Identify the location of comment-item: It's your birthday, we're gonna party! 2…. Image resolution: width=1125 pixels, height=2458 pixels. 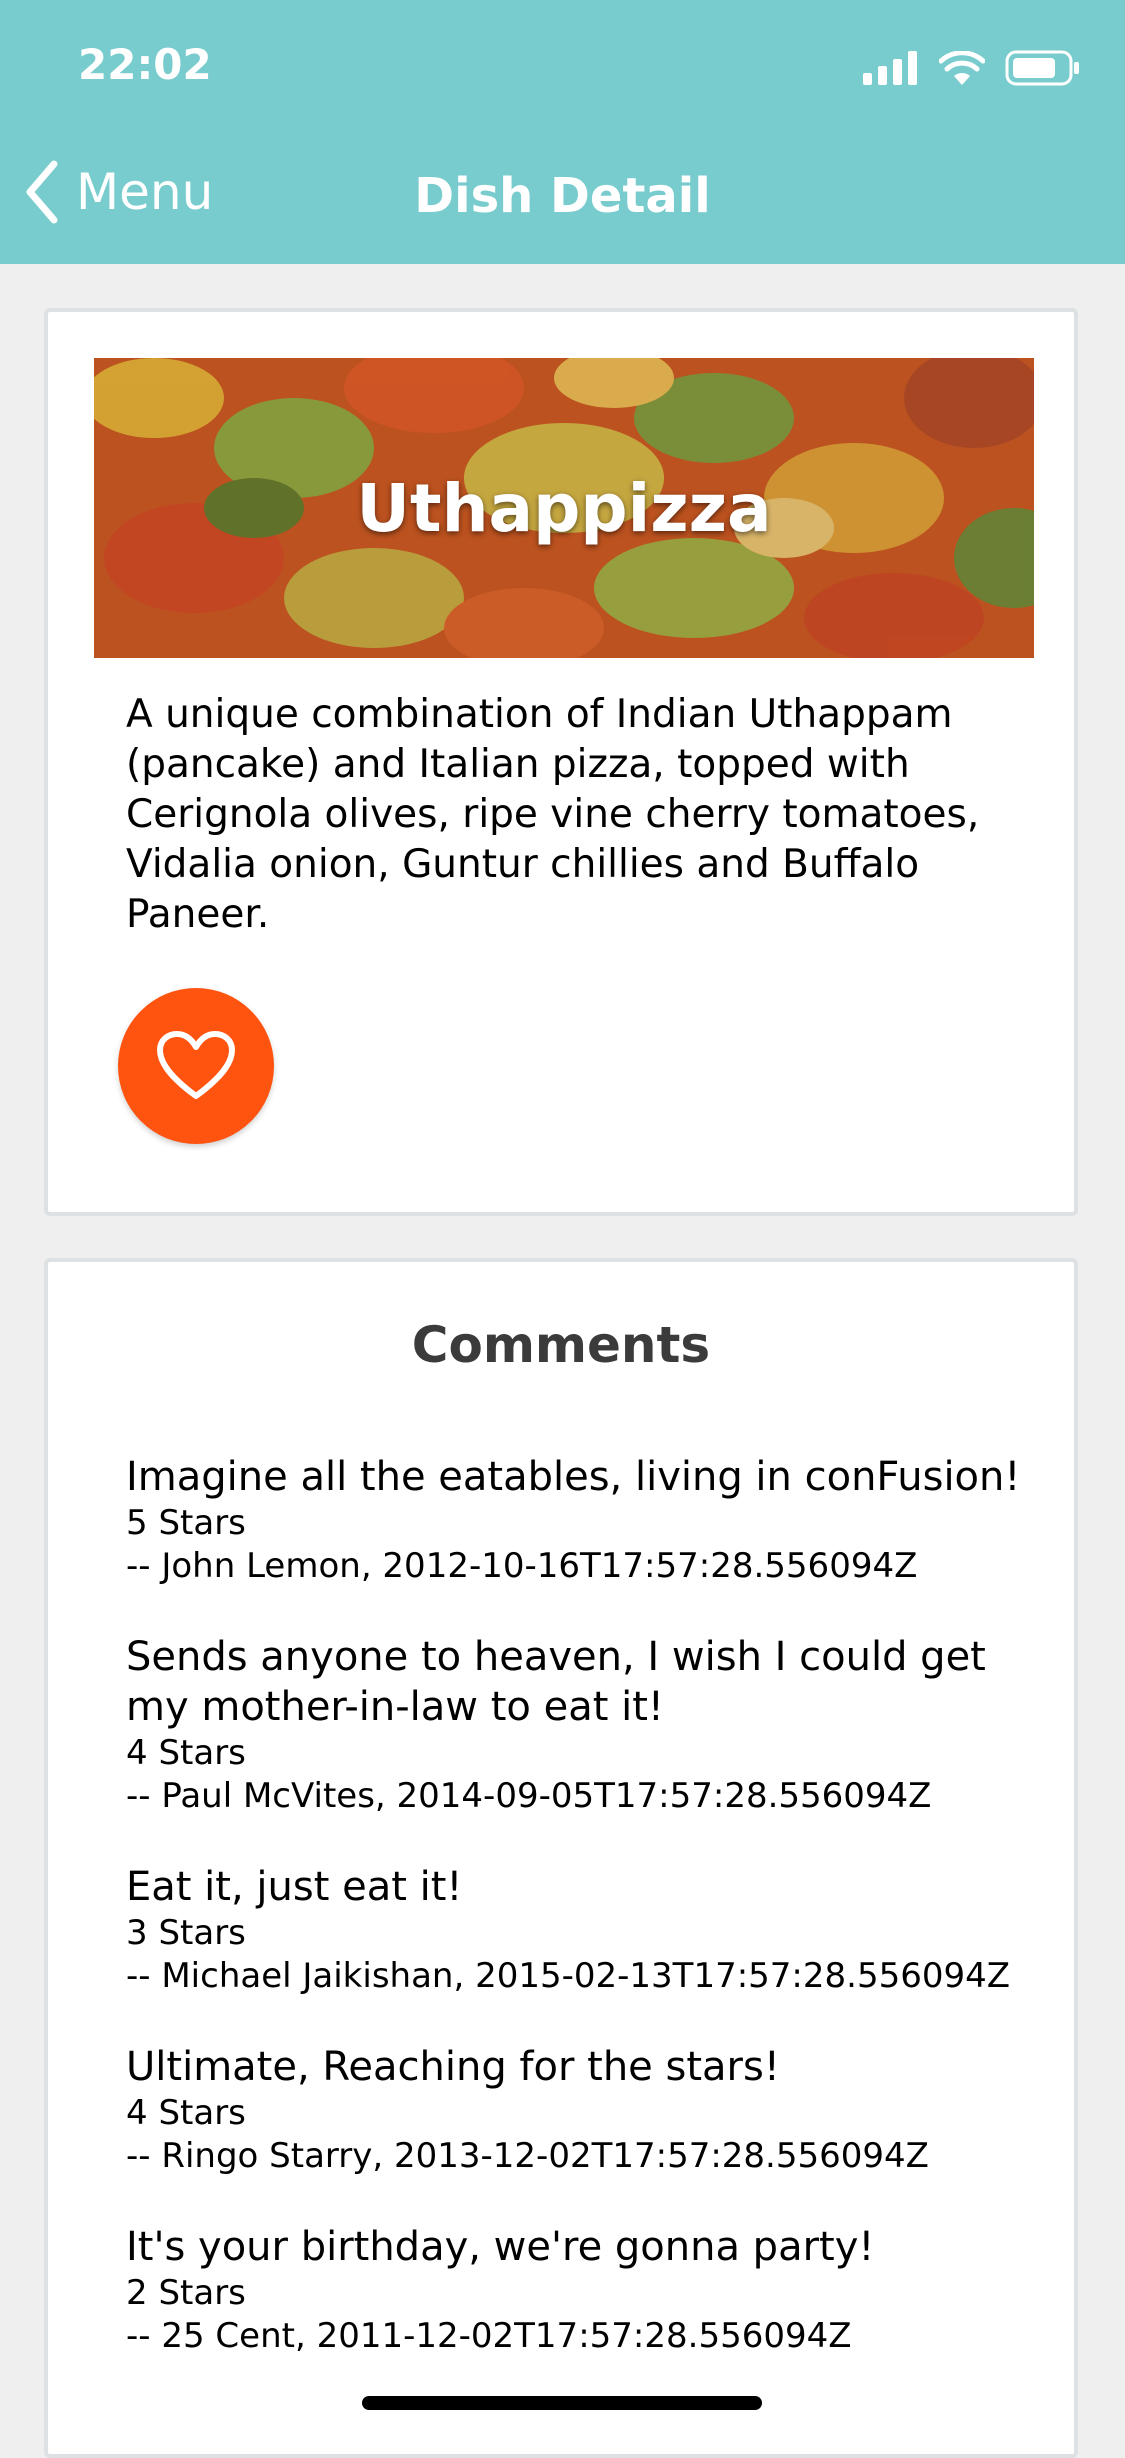
(576, 2290).